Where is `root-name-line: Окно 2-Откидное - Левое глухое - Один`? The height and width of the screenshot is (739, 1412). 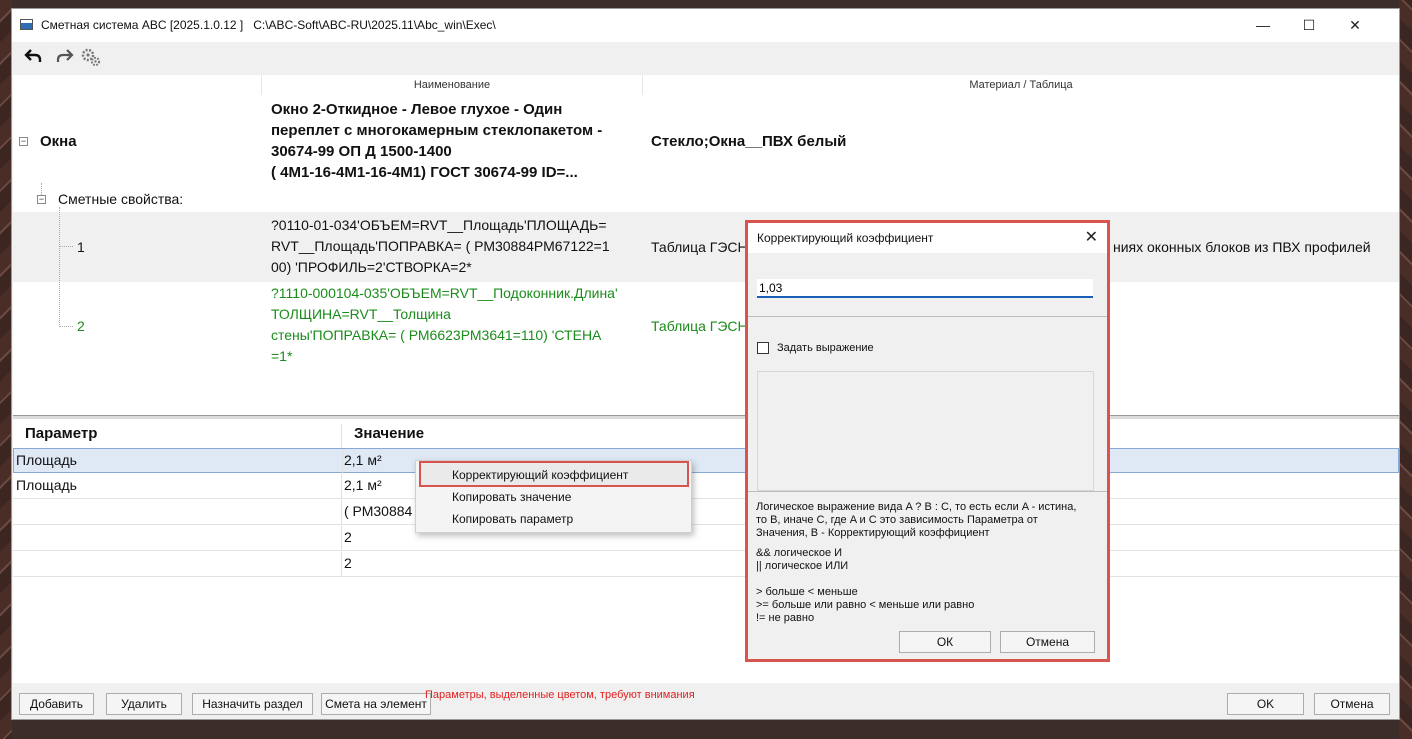 root-name-line: Окно 2-Откидное - Левое глухое - Один is located at coordinates (417, 109).